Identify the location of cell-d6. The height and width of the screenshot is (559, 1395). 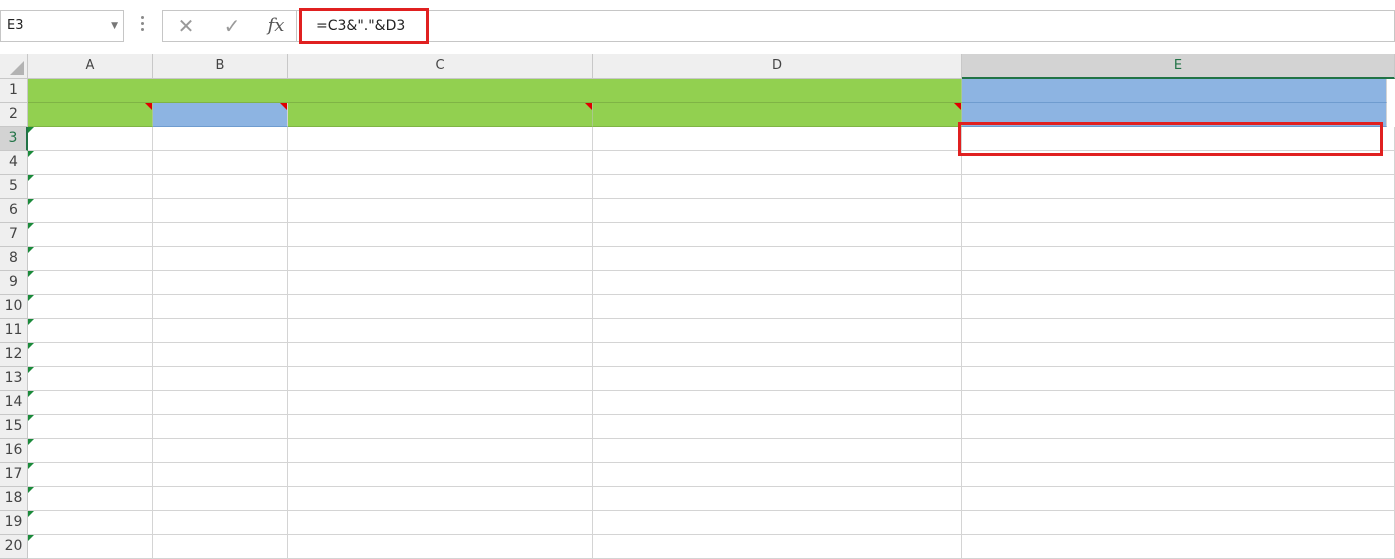
(777, 211).